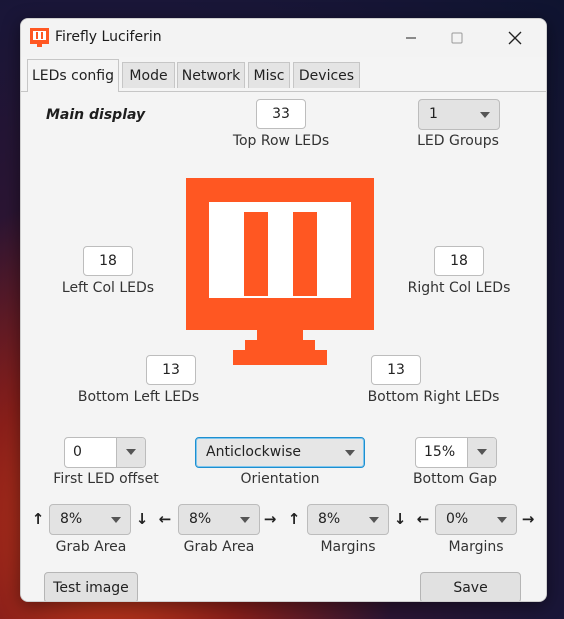 The width and height of the screenshot is (564, 619). I want to click on tab-misc: Misc, so click(269, 75).